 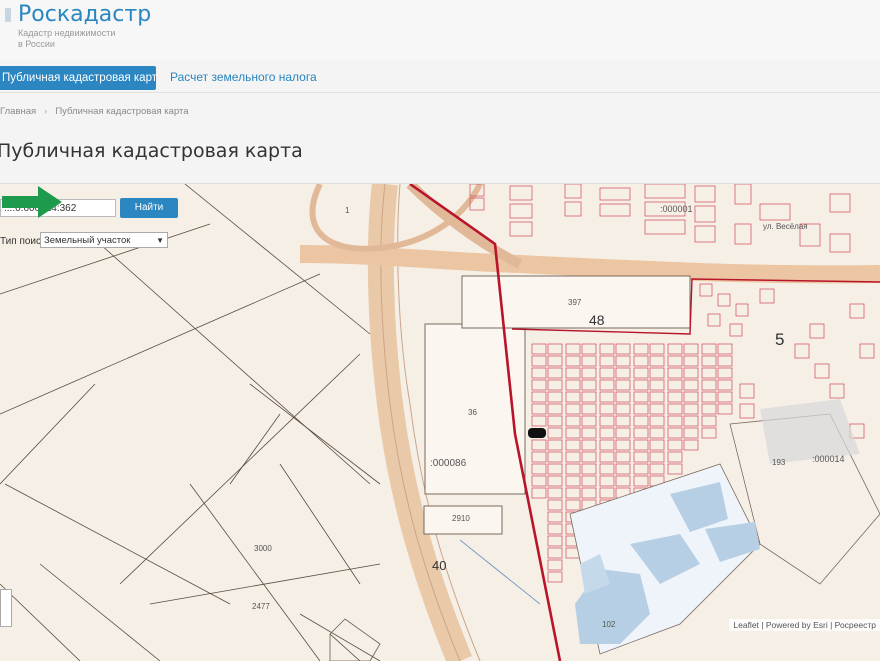 What do you see at coordinates (439, 565) in the screenshot?
I see `block-label-40: 40` at bounding box center [439, 565].